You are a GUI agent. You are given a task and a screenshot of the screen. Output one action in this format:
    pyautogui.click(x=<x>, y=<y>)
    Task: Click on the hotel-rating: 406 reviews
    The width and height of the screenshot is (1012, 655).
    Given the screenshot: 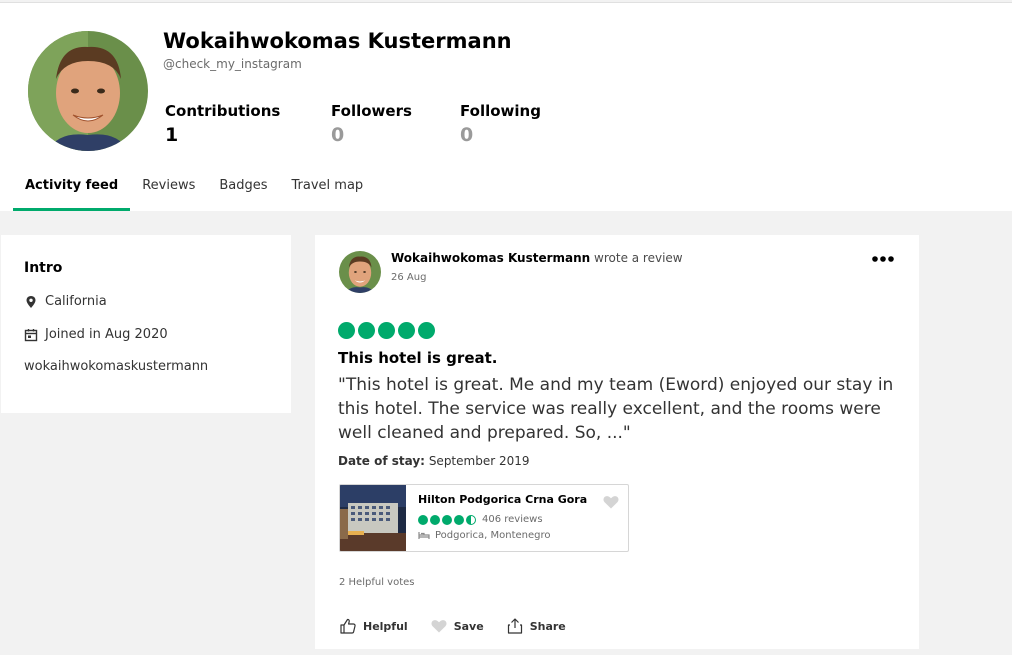 What is the action you would take?
    pyautogui.click(x=480, y=519)
    